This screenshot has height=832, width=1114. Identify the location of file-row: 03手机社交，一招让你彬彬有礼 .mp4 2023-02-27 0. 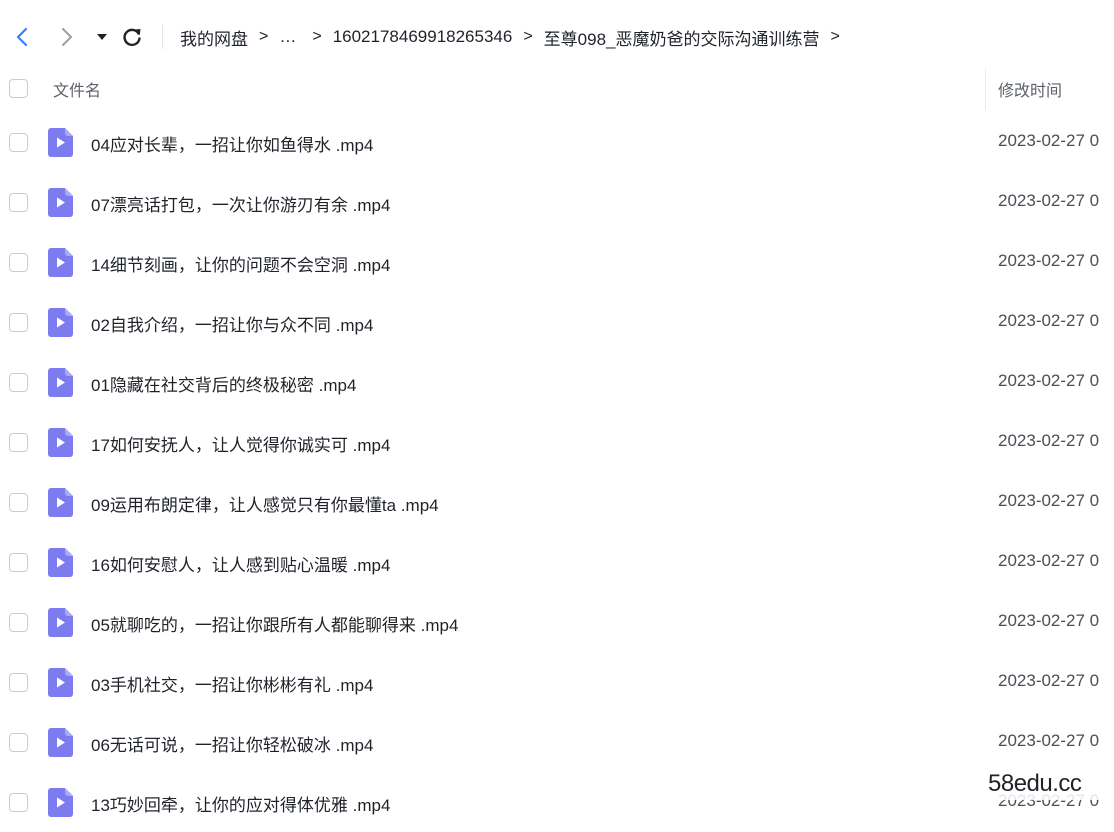
(557, 682).